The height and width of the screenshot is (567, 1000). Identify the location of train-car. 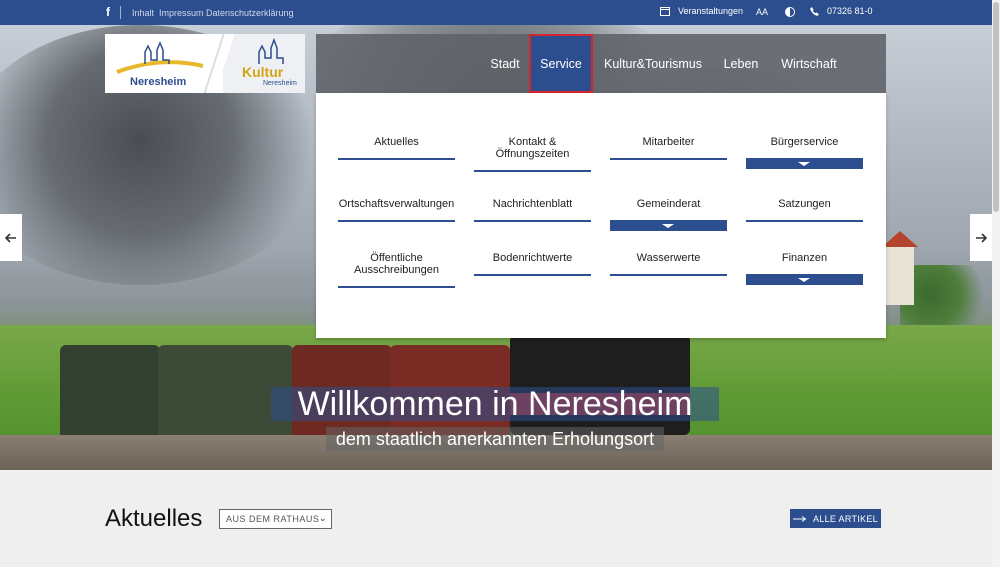
(110, 390).